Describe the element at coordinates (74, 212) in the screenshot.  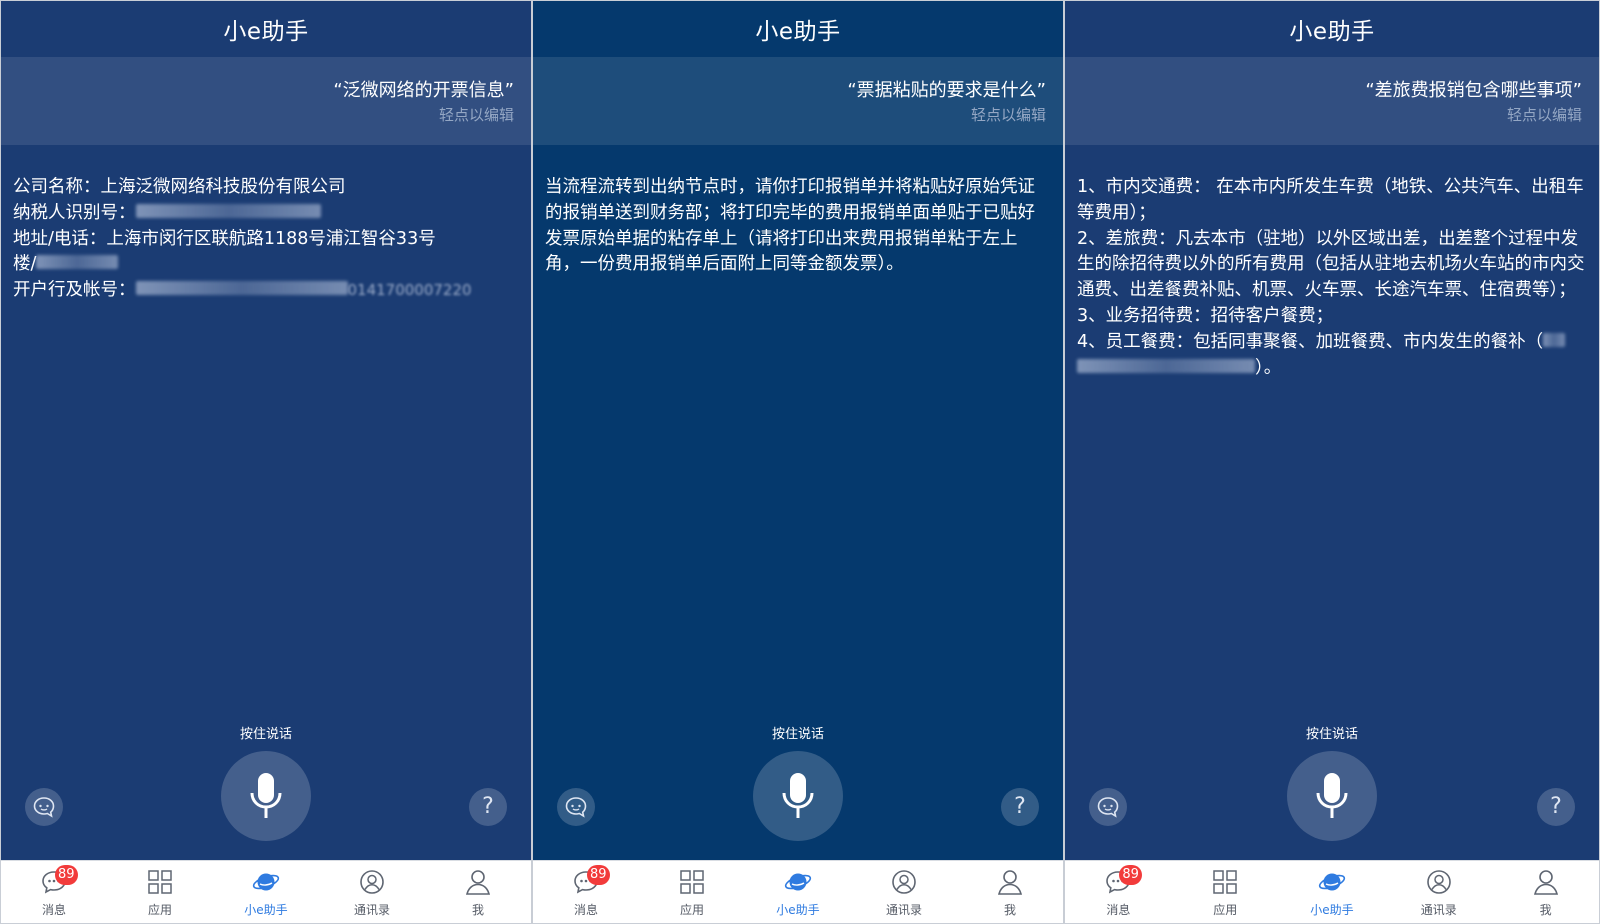
I see `tax-id-label: 纳税人识别号：` at that location.